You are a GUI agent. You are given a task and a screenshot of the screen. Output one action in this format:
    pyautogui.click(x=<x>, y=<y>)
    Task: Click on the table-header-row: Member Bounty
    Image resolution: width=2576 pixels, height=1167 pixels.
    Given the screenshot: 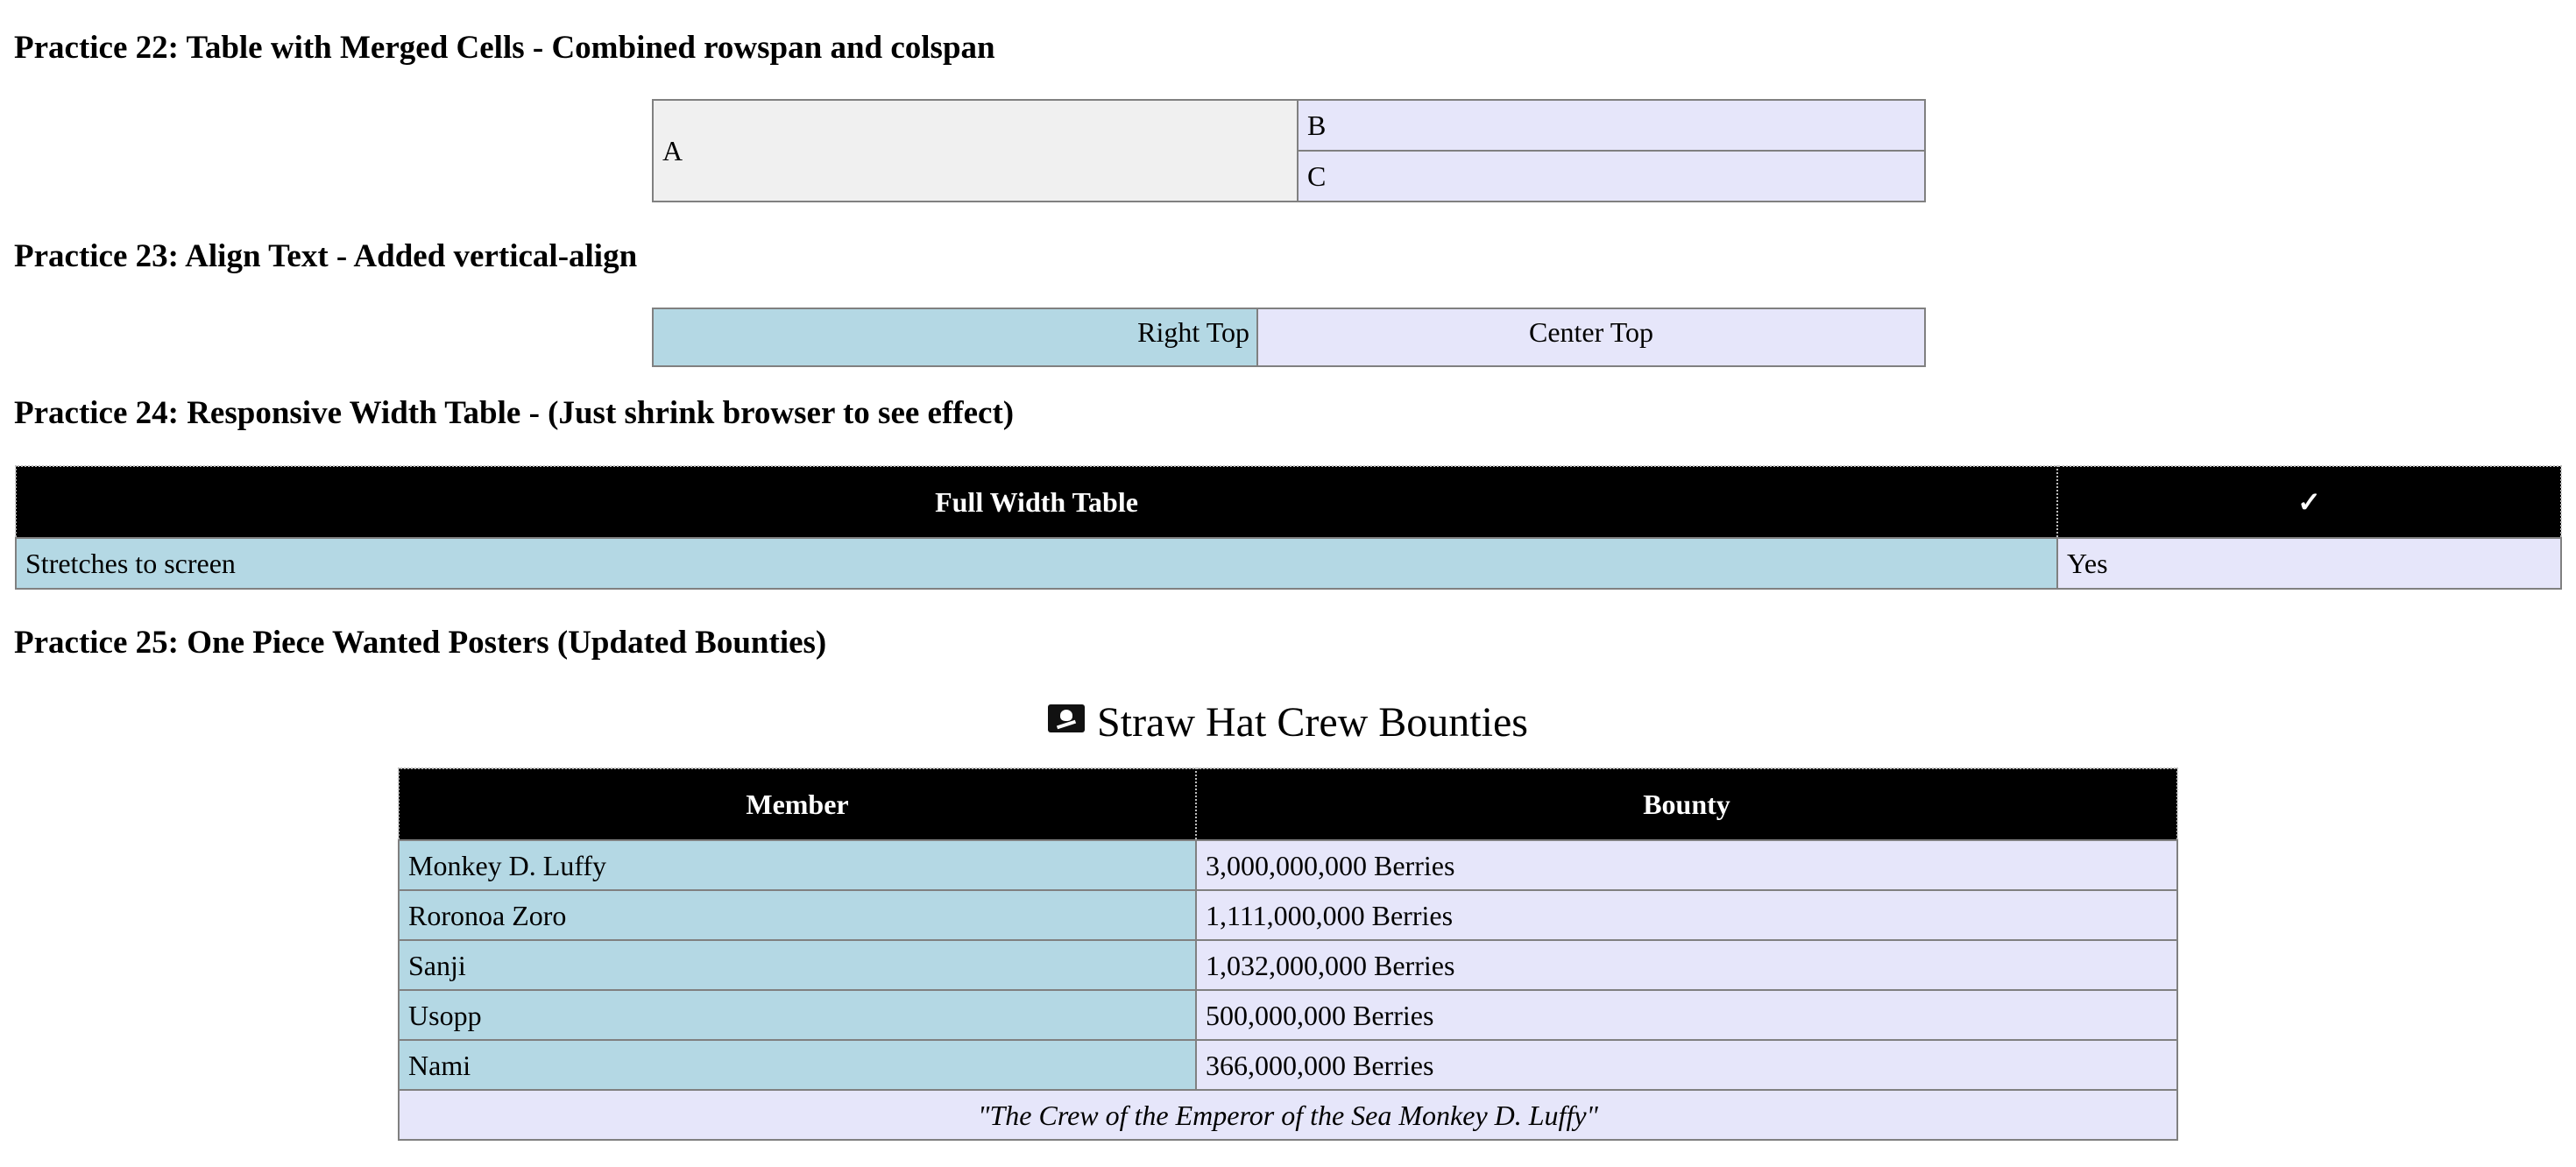 What is the action you would take?
    pyautogui.click(x=1288, y=804)
    